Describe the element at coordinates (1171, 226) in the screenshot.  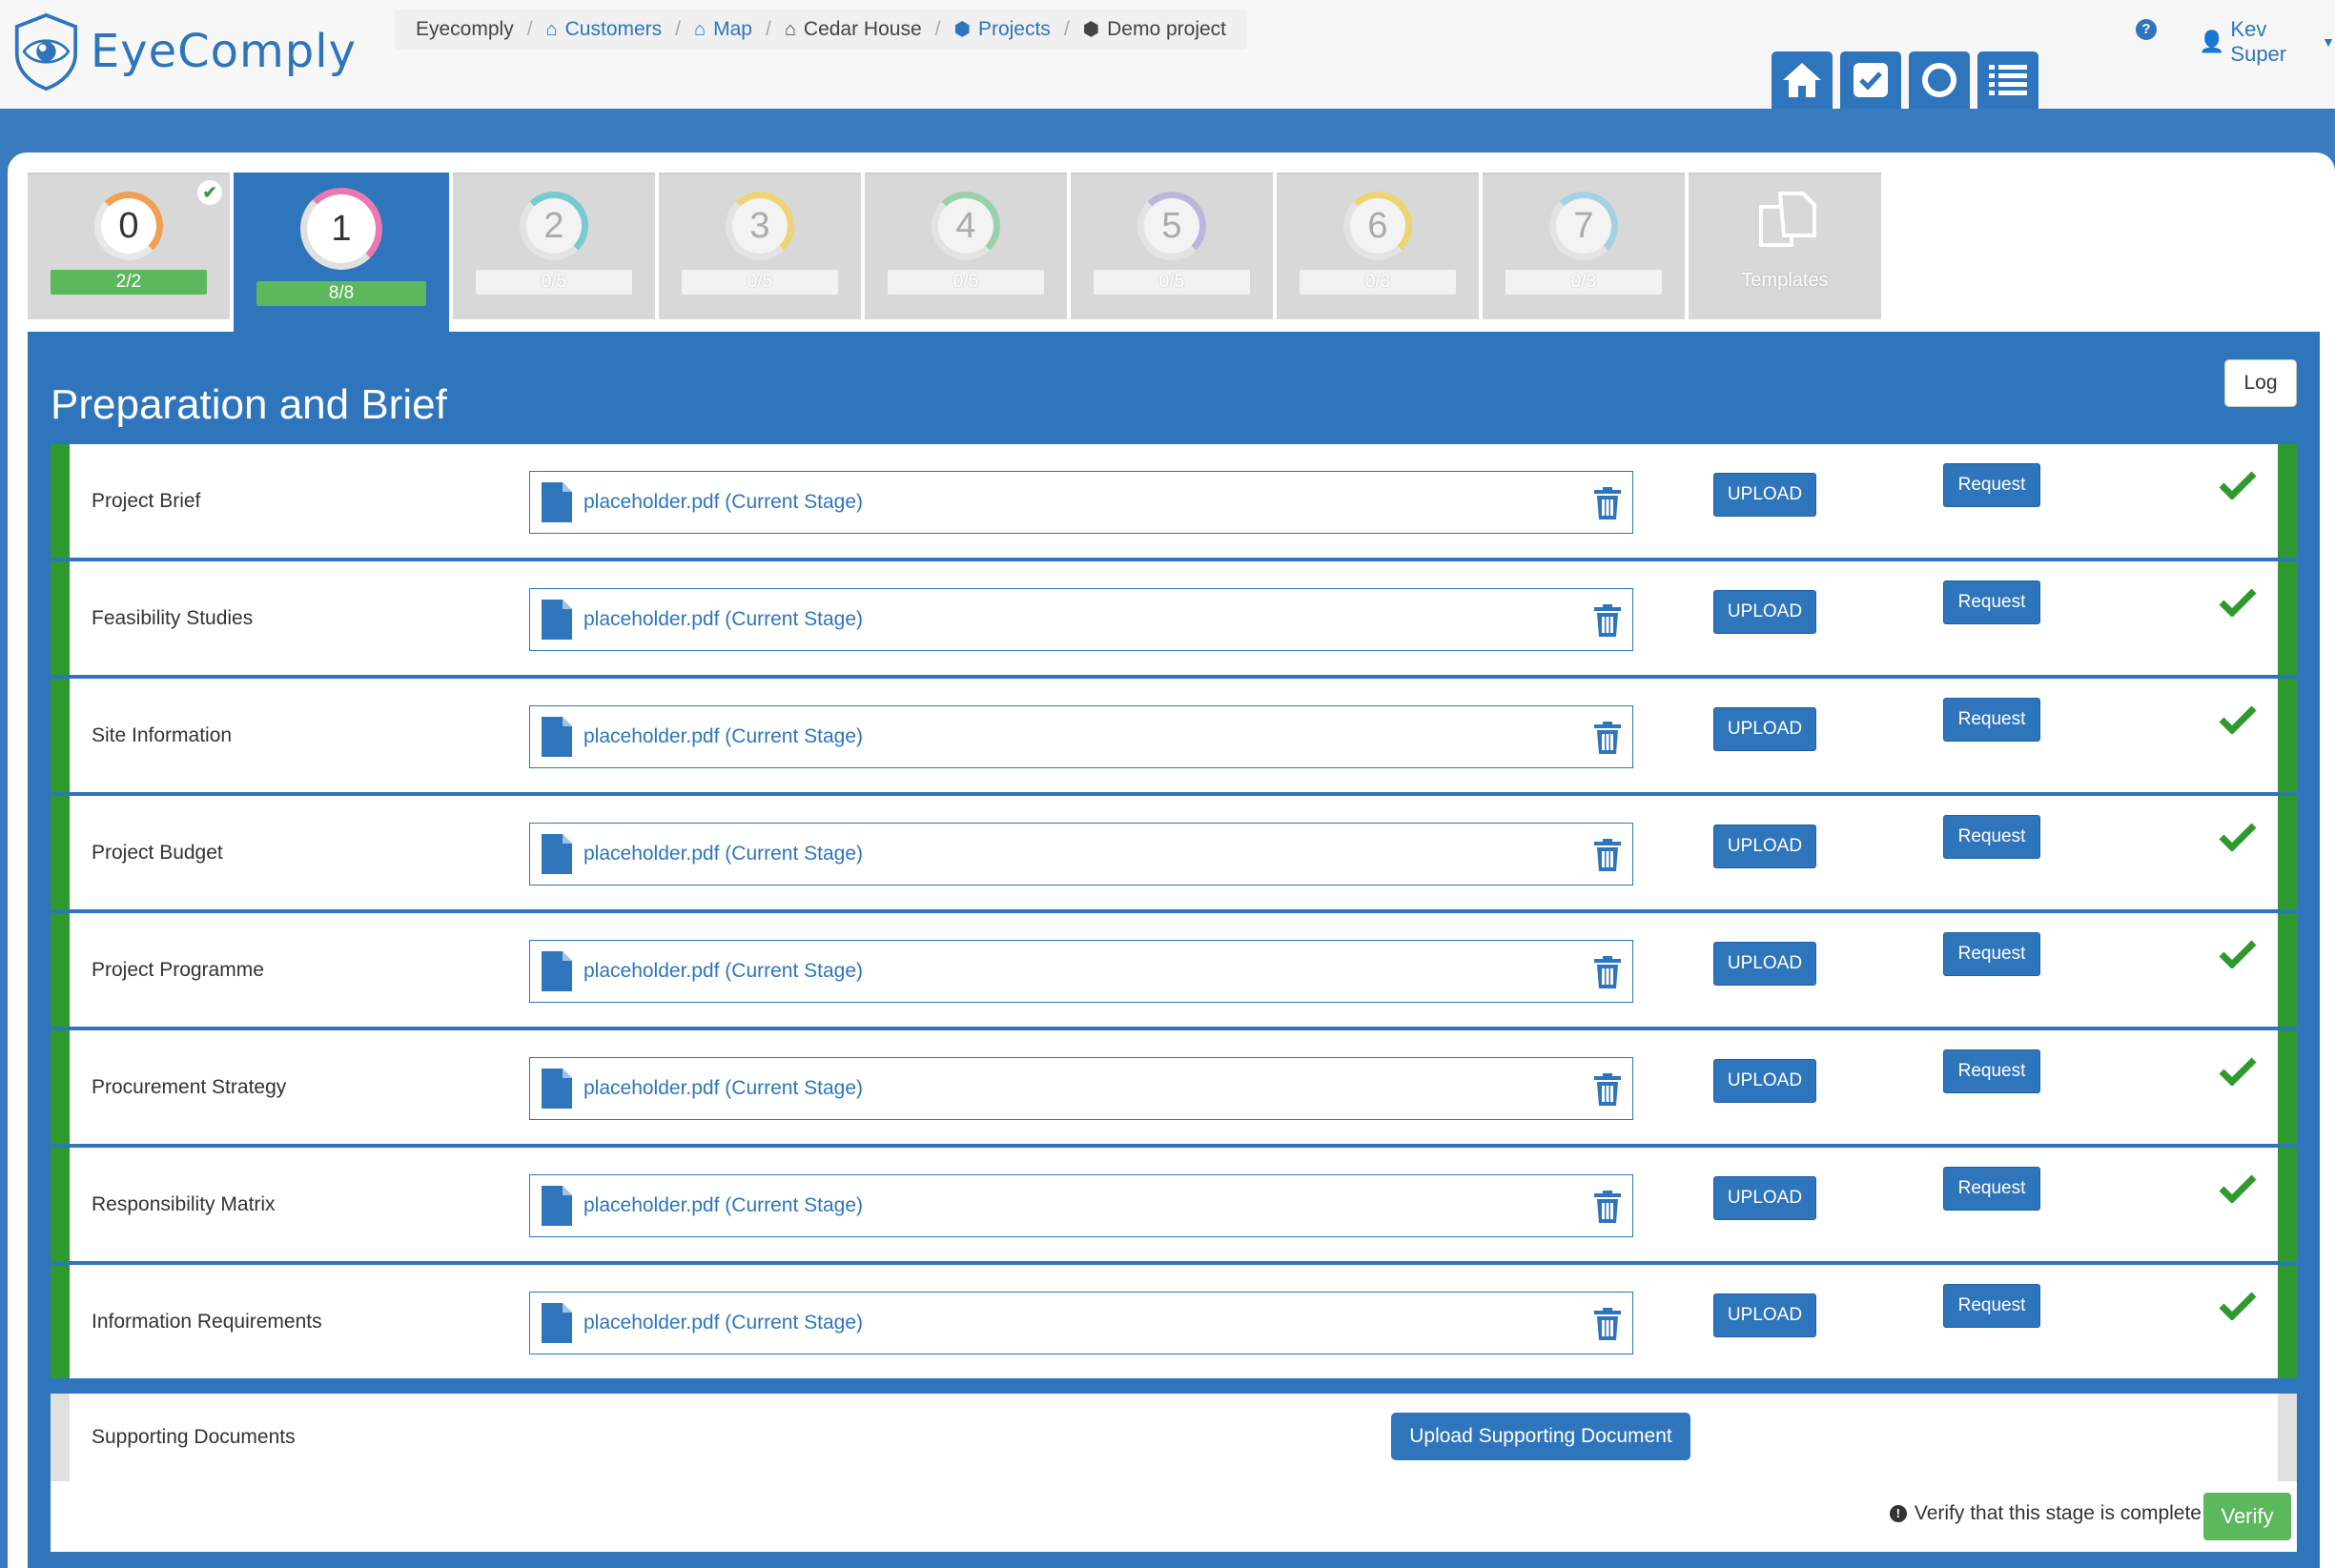
I see `stage-dial: 5` at that location.